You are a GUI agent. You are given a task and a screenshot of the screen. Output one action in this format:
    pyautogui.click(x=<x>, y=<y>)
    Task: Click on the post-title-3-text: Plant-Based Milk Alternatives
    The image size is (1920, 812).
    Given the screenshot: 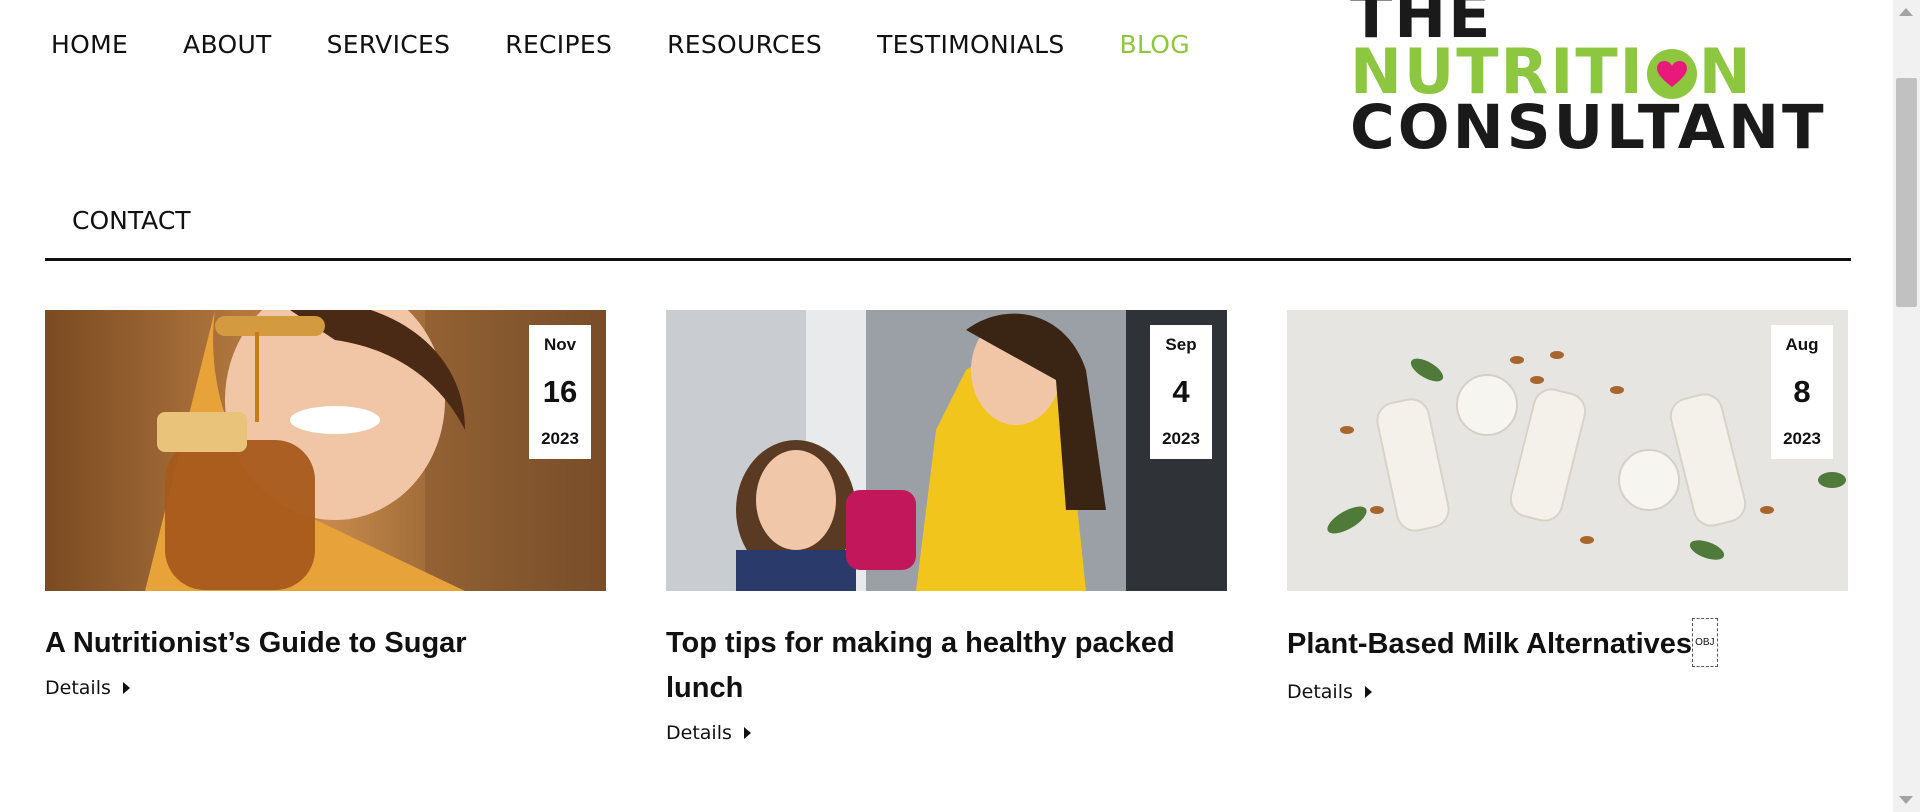 What is the action you would take?
    pyautogui.click(x=1490, y=644)
    